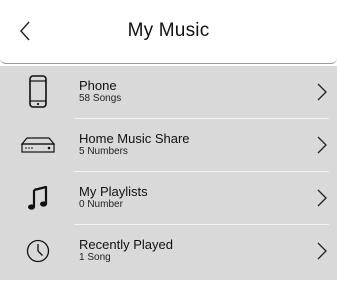 The image size is (337, 285). Describe the element at coordinates (168, 282) in the screenshot. I see `bottom-edge` at that location.